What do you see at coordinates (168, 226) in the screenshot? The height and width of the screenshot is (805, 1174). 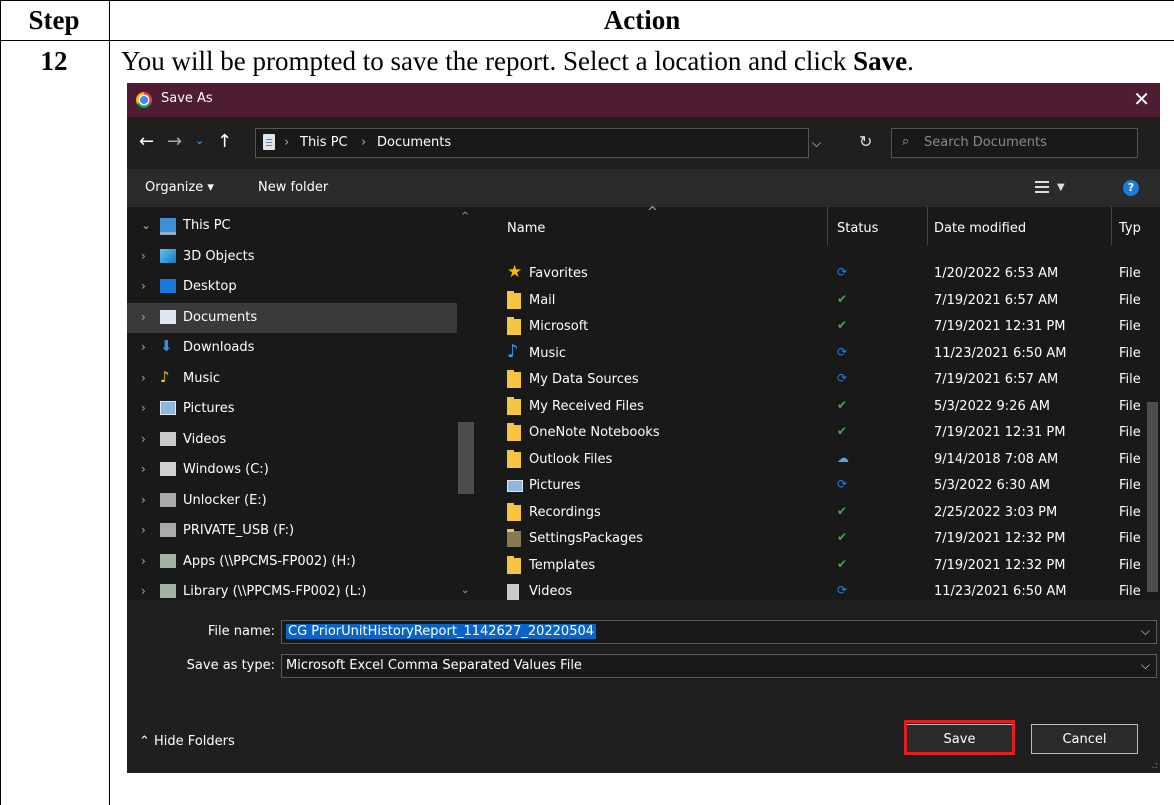 I see `pc-icon` at bounding box center [168, 226].